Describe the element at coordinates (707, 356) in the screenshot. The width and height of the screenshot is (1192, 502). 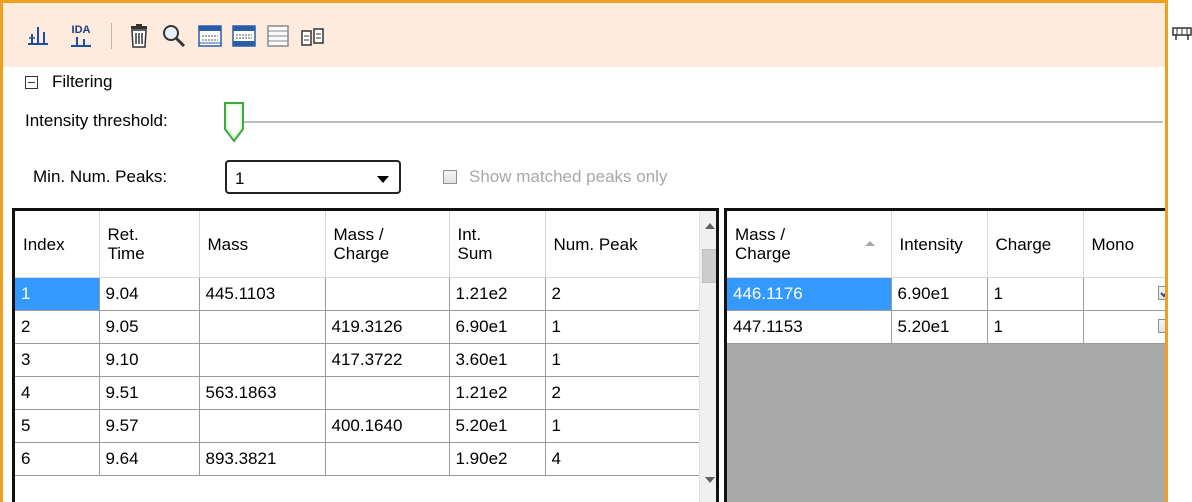
I see `vertical-scrollbar` at that location.